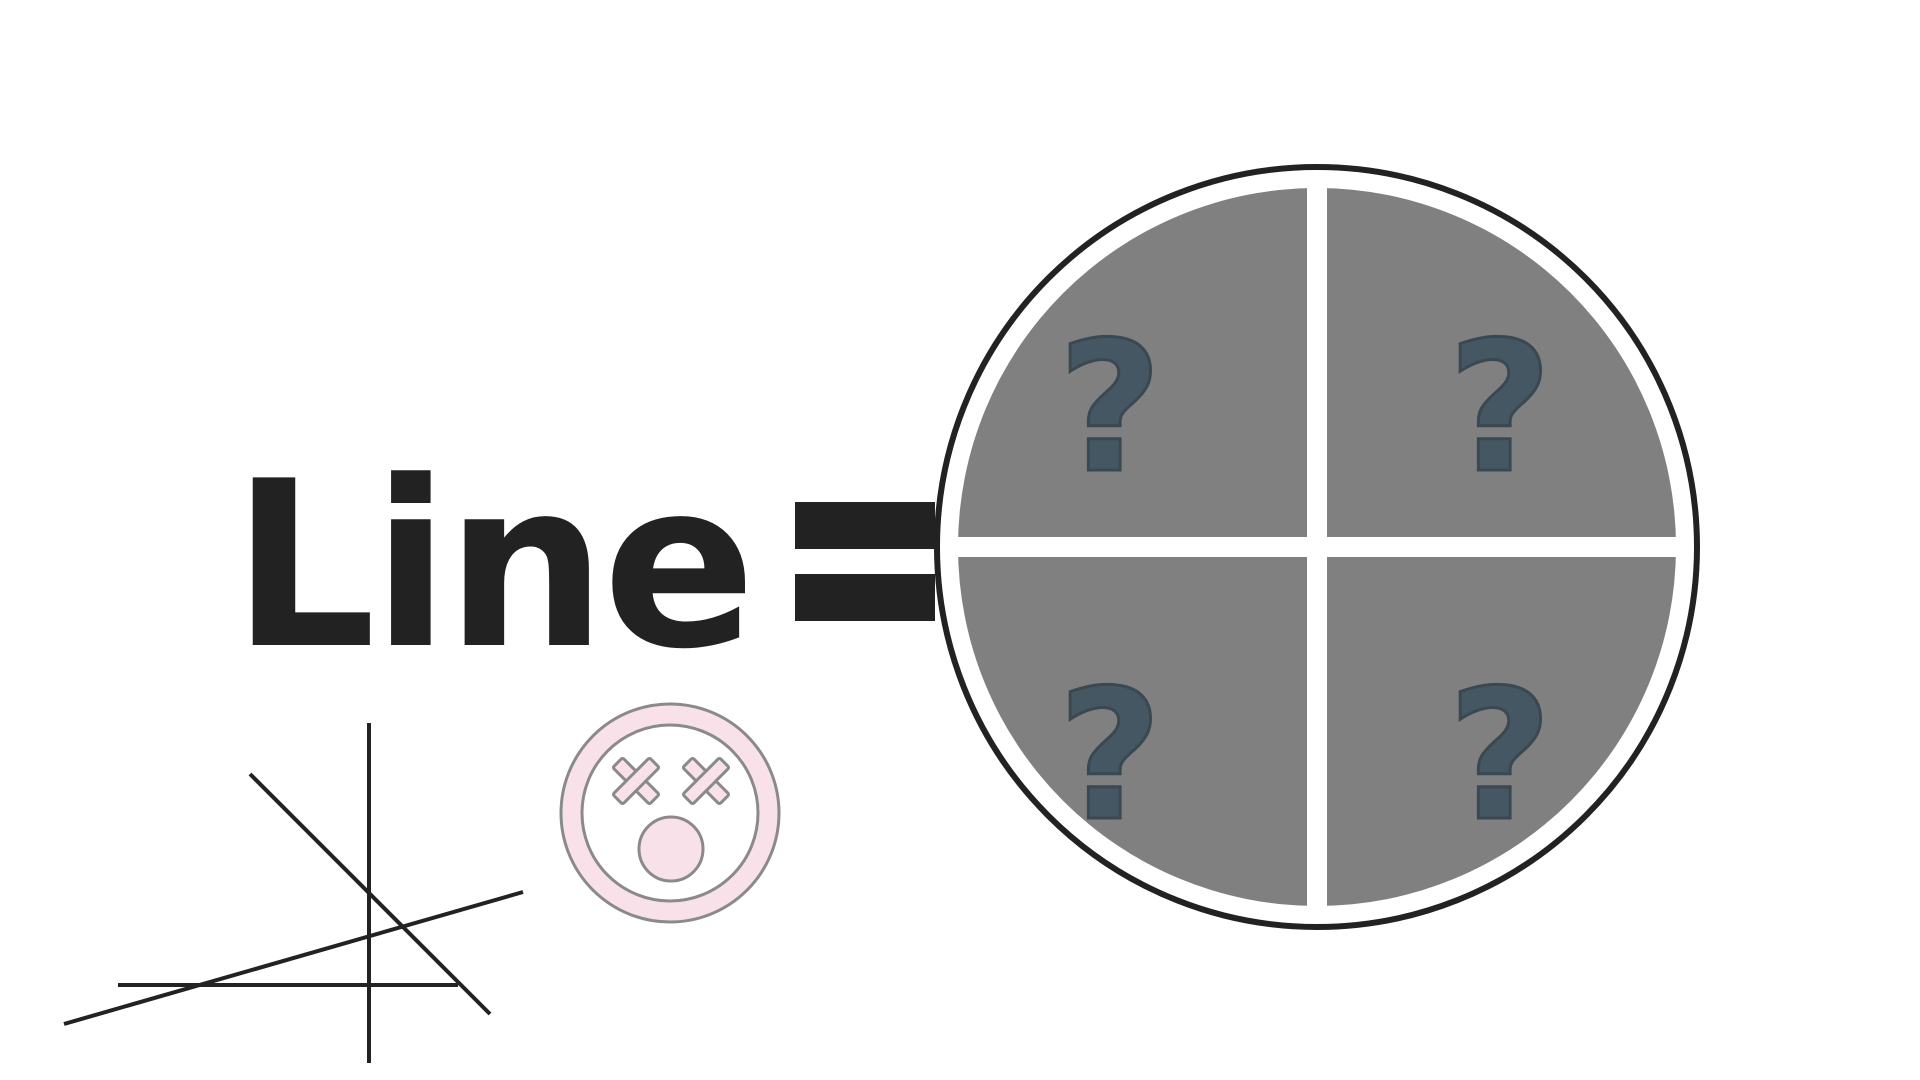  What do you see at coordinates (293, 958) in the screenshot?
I see `diagonal-line-rising` at bounding box center [293, 958].